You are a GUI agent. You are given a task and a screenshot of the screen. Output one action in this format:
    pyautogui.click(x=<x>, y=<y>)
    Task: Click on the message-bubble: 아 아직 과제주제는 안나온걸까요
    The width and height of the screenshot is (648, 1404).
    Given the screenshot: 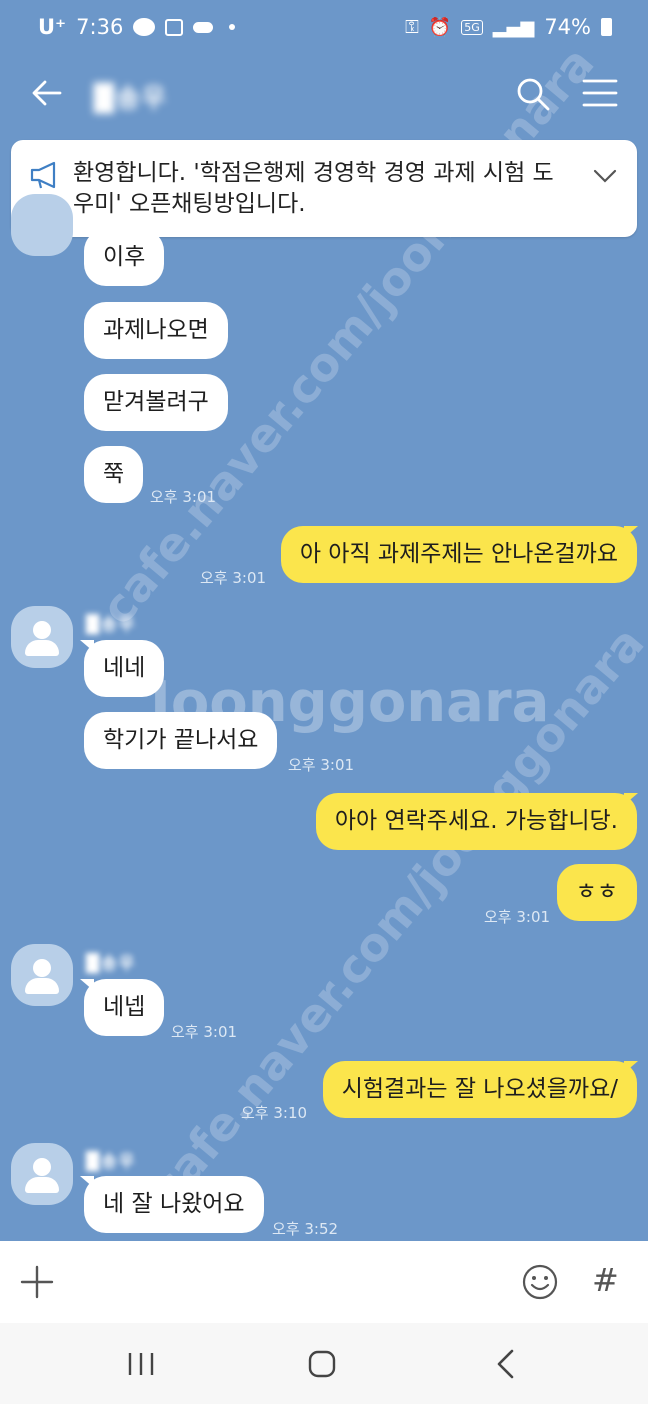 What is the action you would take?
    pyautogui.click(x=458, y=554)
    